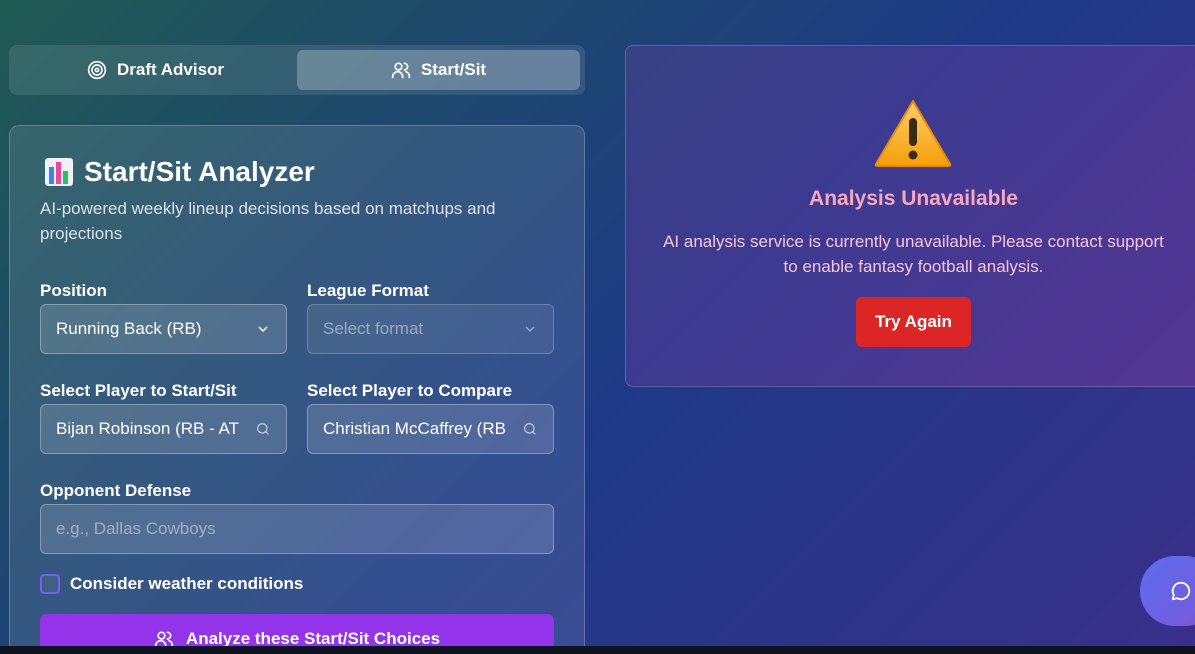 This screenshot has width=1195, height=654. What do you see at coordinates (138, 390) in the screenshot?
I see `player-label: Select Player to Start/Sit` at bounding box center [138, 390].